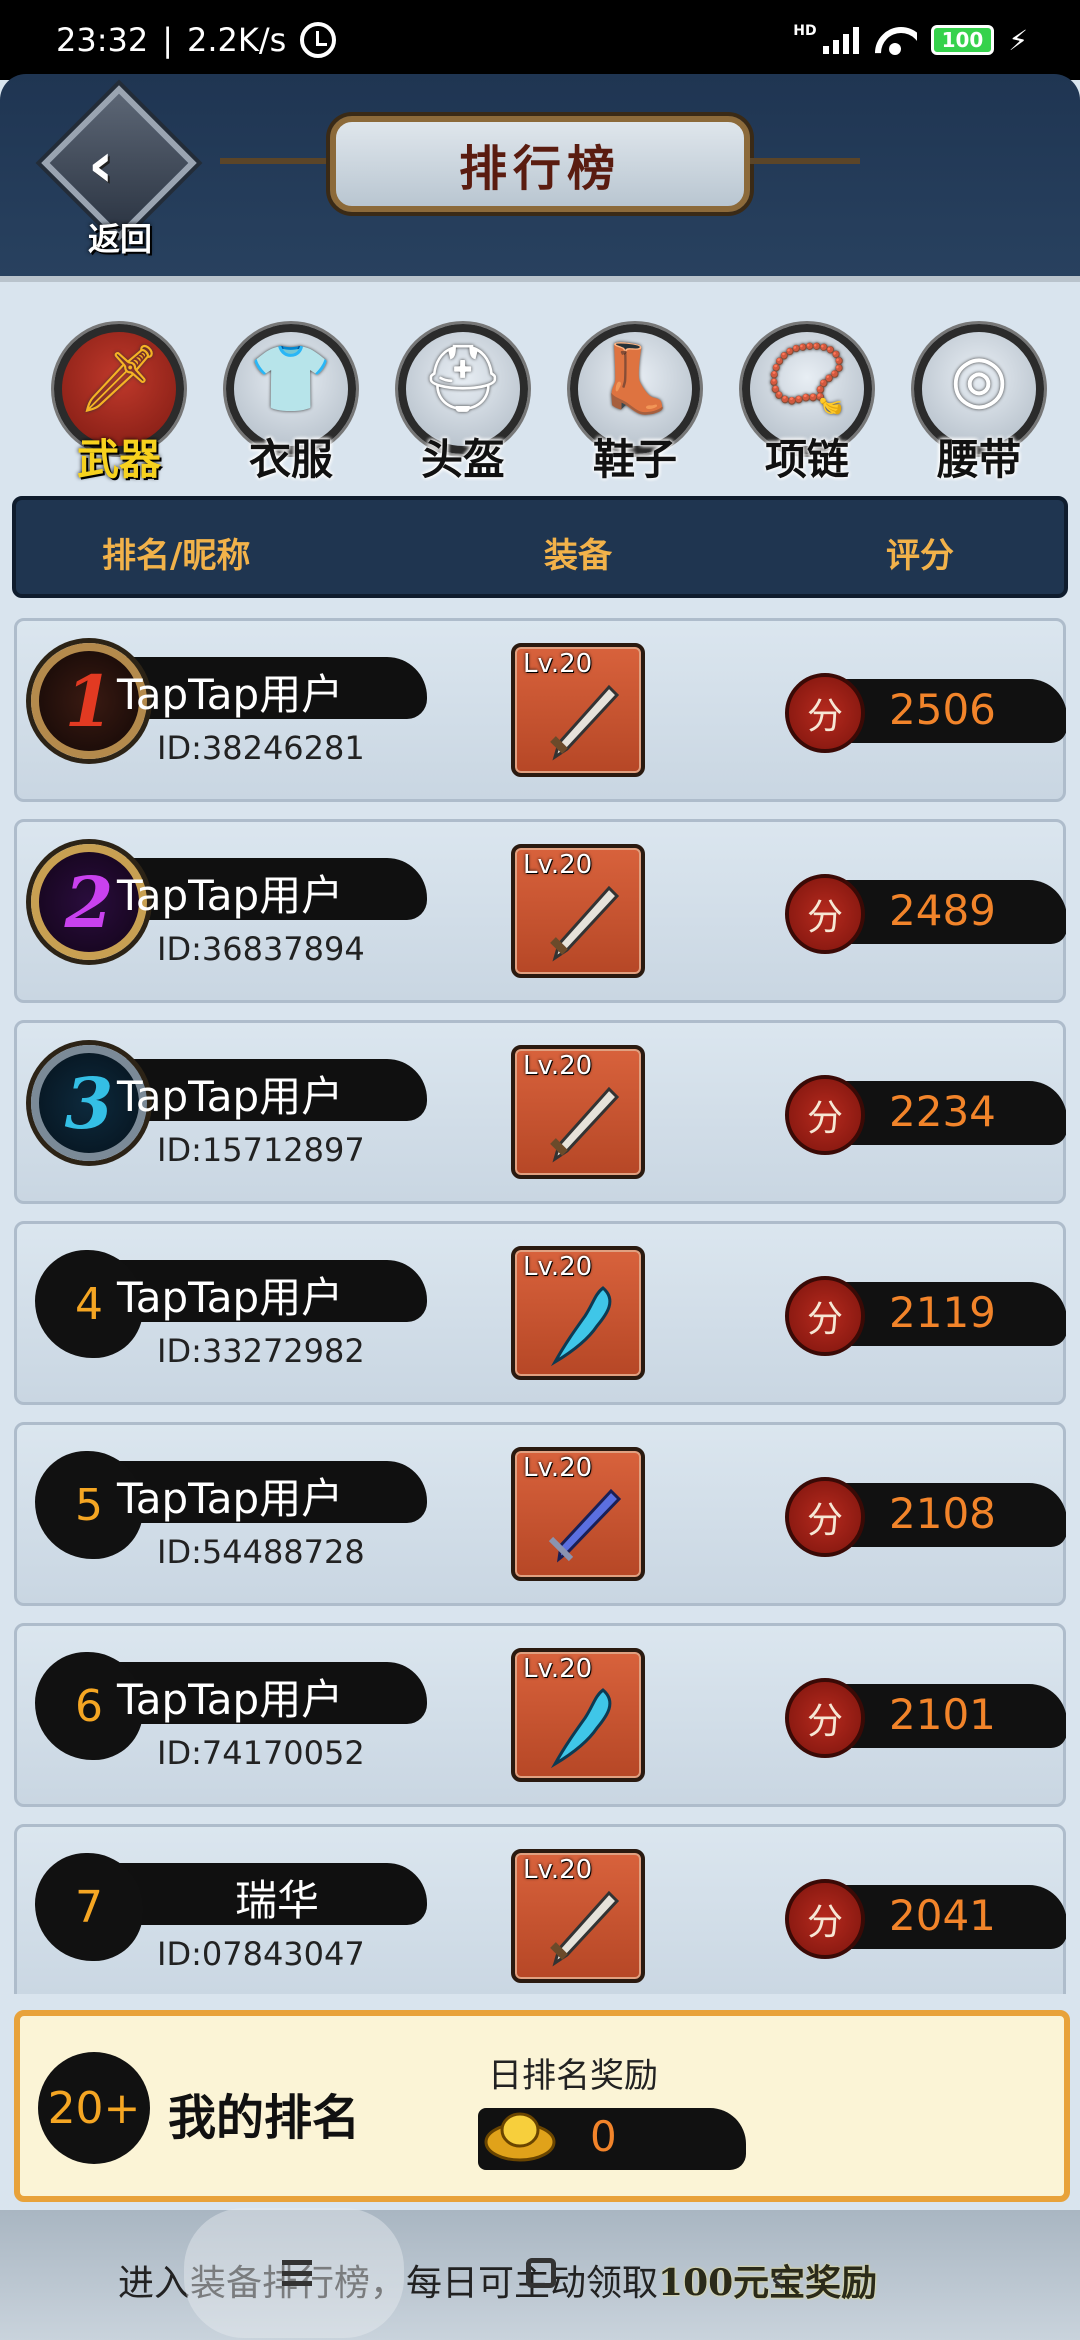  What do you see at coordinates (807, 378) in the screenshot?
I see `necklace-icon: 📿` at bounding box center [807, 378].